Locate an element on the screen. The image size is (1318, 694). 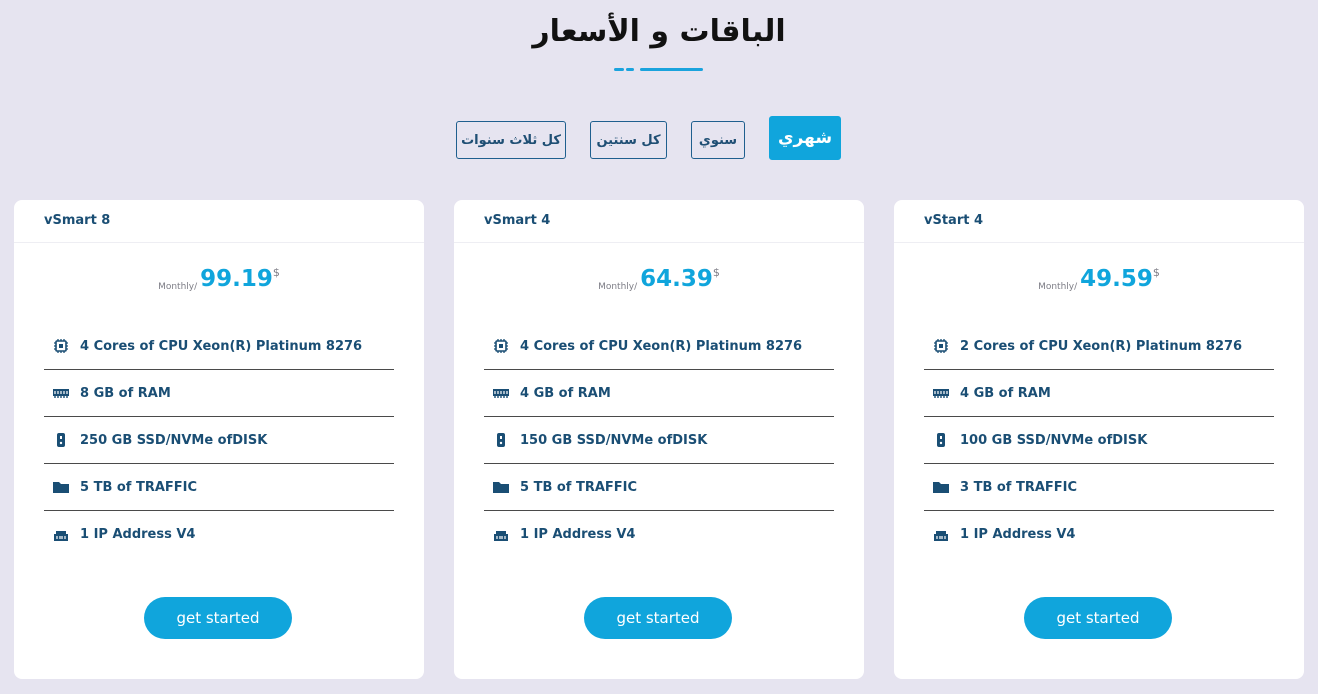
price-amount: 49.59 is located at coordinates (1116, 279).